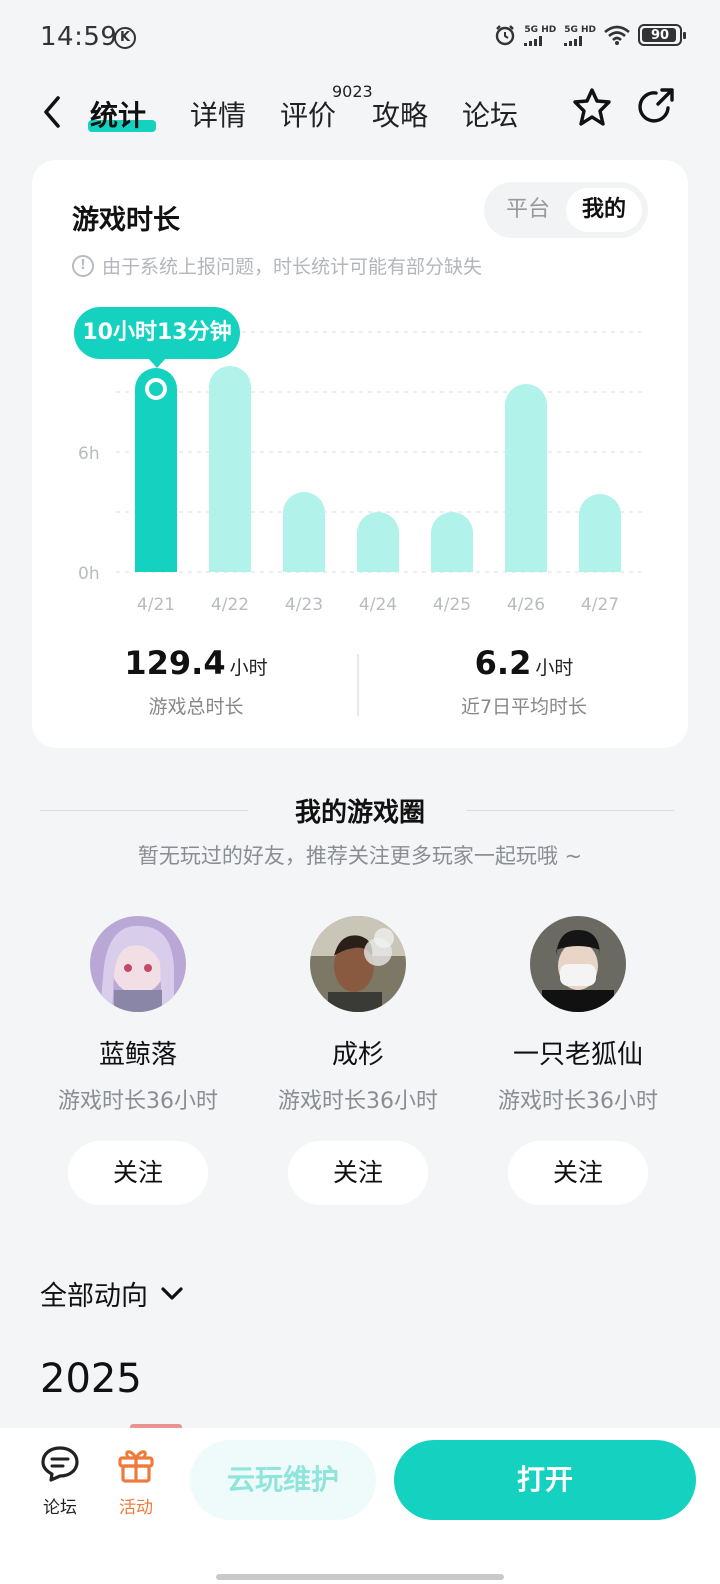 The height and width of the screenshot is (1584, 720). What do you see at coordinates (83, 265) in the screenshot?
I see `info-icon: !` at bounding box center [83, 265].